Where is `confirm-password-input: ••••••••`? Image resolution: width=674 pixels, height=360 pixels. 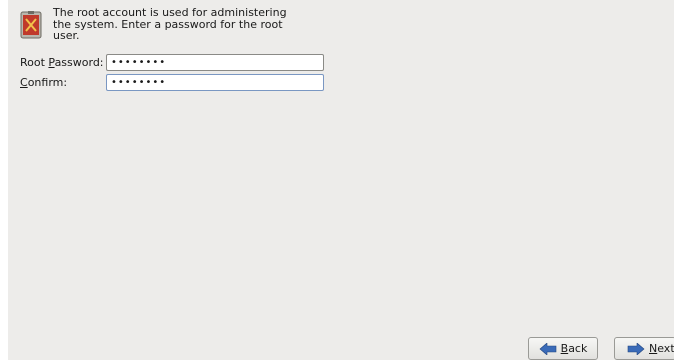
confirm-password-input: •••••••• is located at coordinates (215, 82).